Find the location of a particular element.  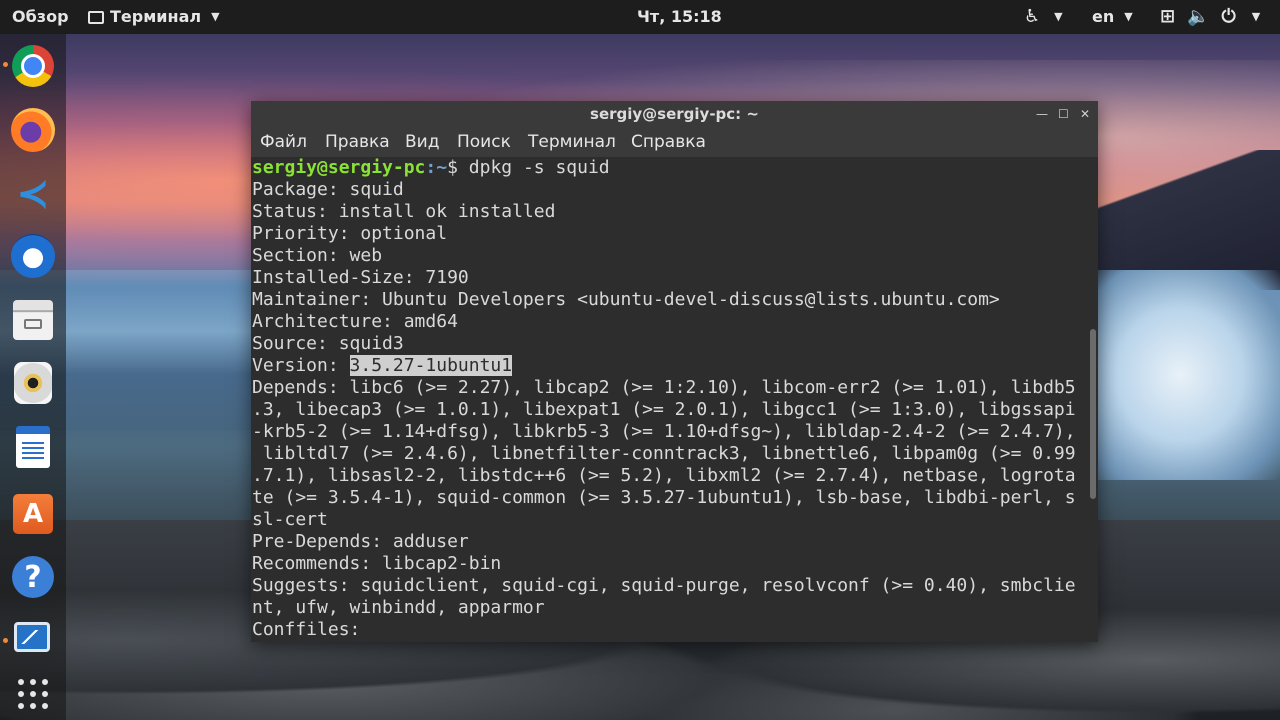

version-label: Version: is located at coordinates (301, 365).